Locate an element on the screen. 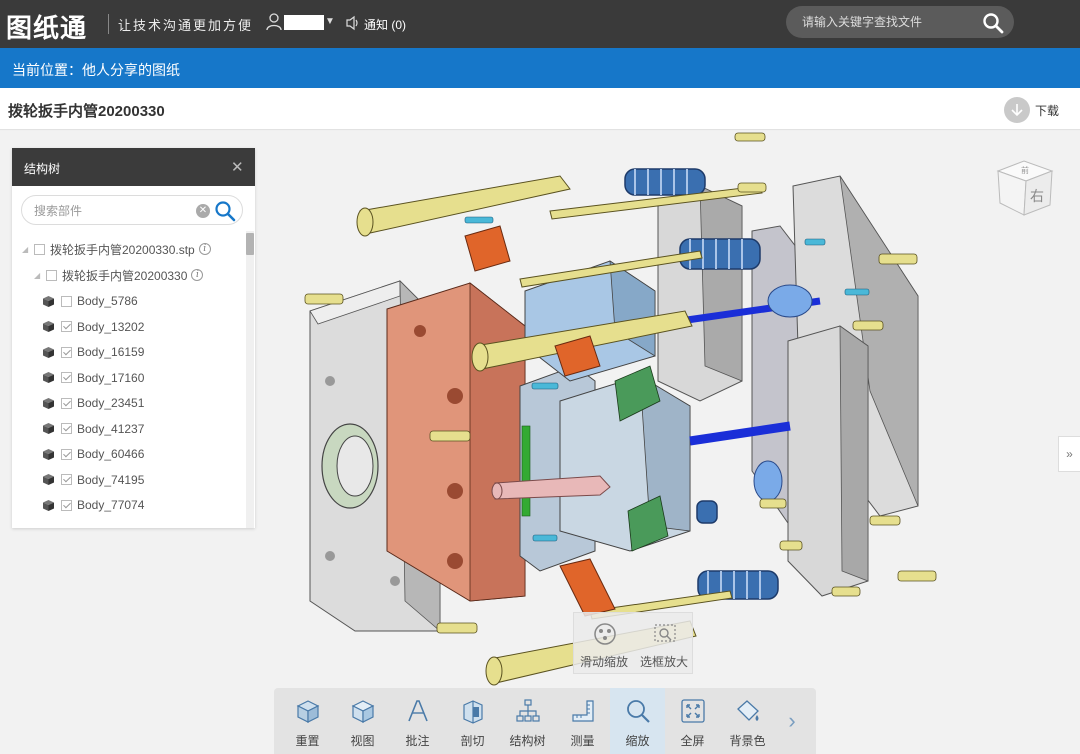  tree-node-label: Body_60466 is located at coordinates (111, 454).